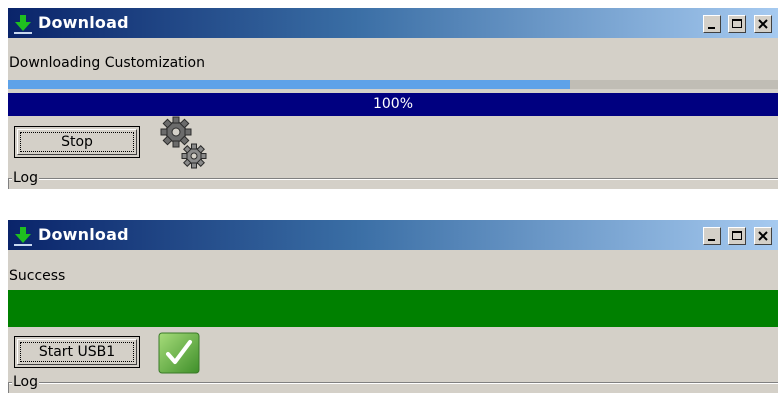  I want to click on stop-button: Stop, so click(77, 142).